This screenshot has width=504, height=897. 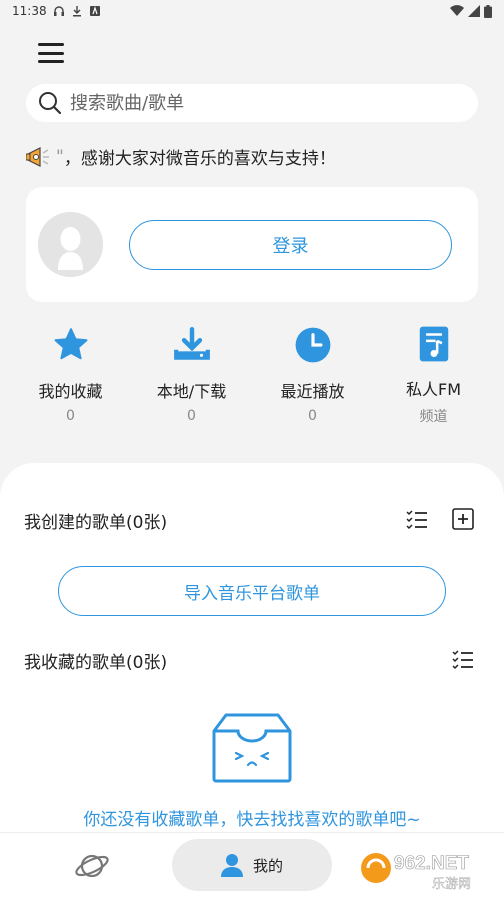 What do you see at coordinates (94, 11) in the screenshot?
I see `app-notification-icon` at bounding box center [94, 11].